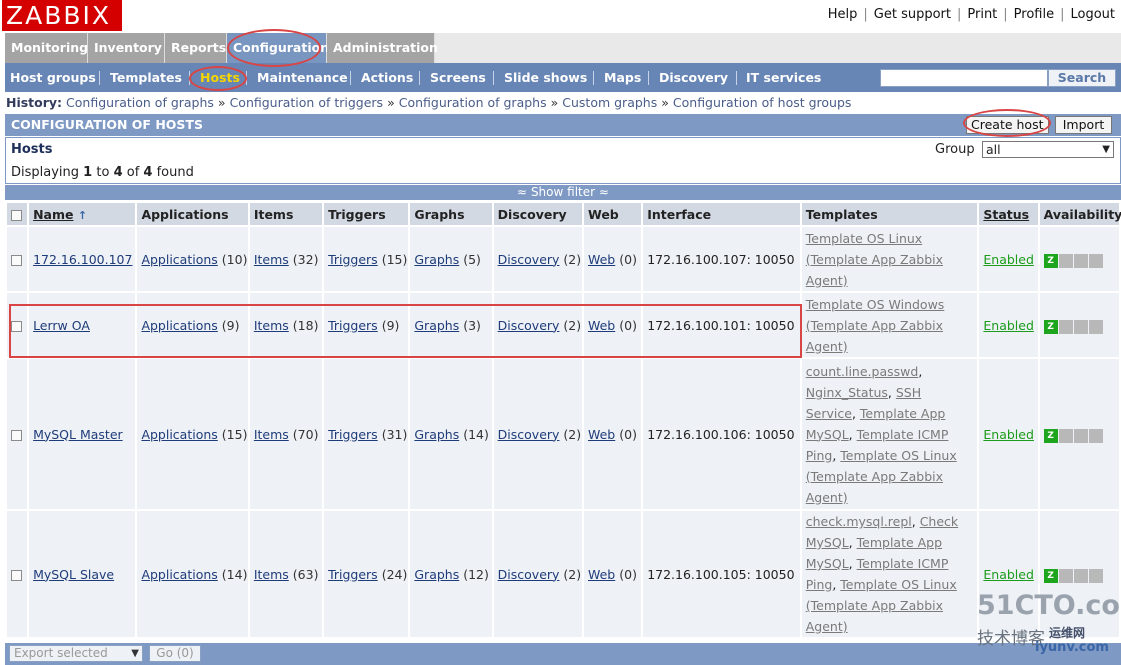 The width and height of the screenshot is (1121, 665). What do you see at coordinates (302, 77) in the screenshot?
I see `submenu-maintenance: Maintenance` at bounding box center [302, 77].